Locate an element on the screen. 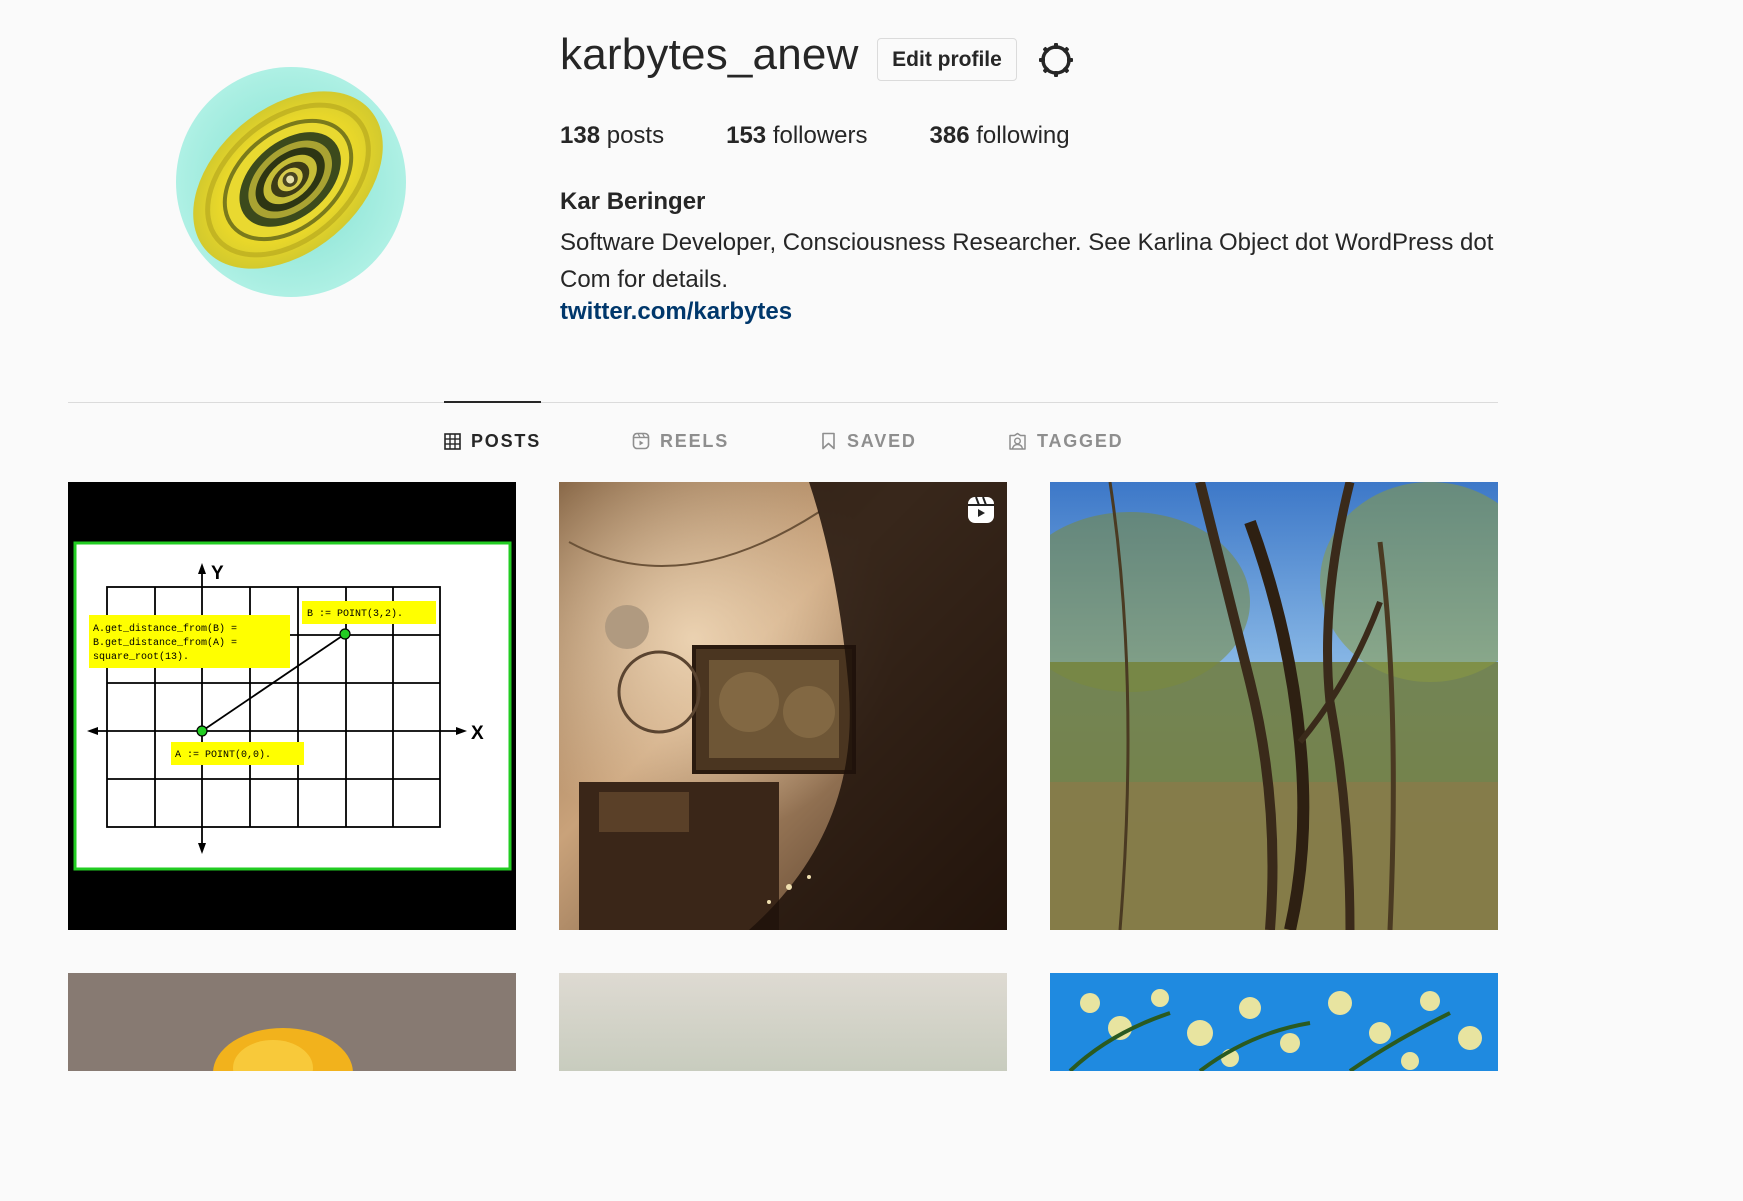  x-axis-label: X is located at coordinates (477, 733).